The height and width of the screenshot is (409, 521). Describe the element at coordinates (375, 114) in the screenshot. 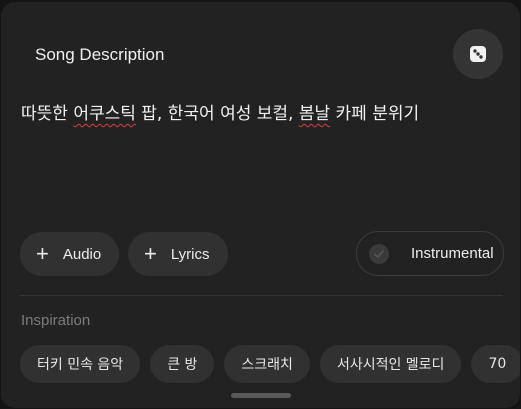

I see `description-text: 카페 분위기` at that location.